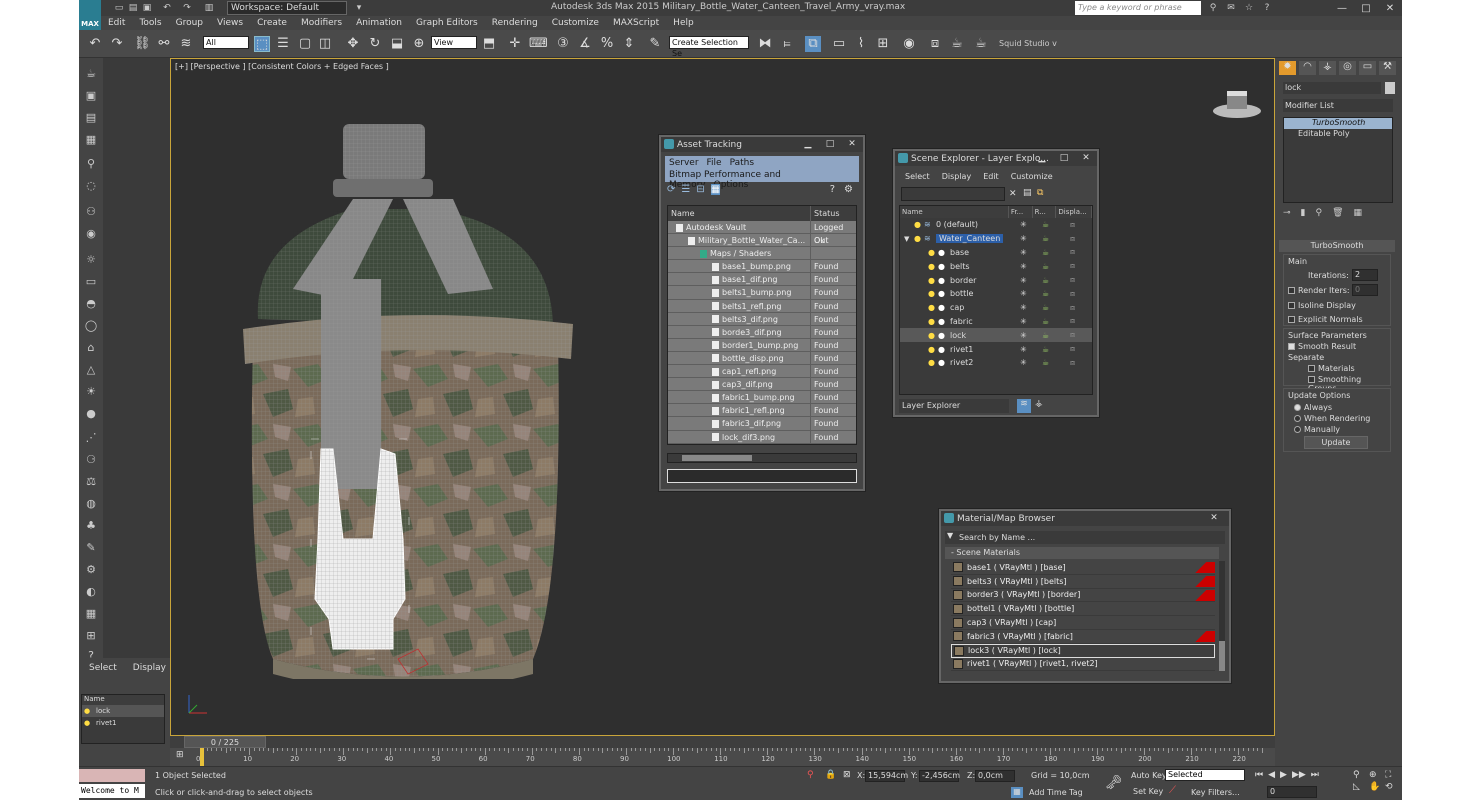  I want to click on smooth-result-checkbox, so click(1291, 346).